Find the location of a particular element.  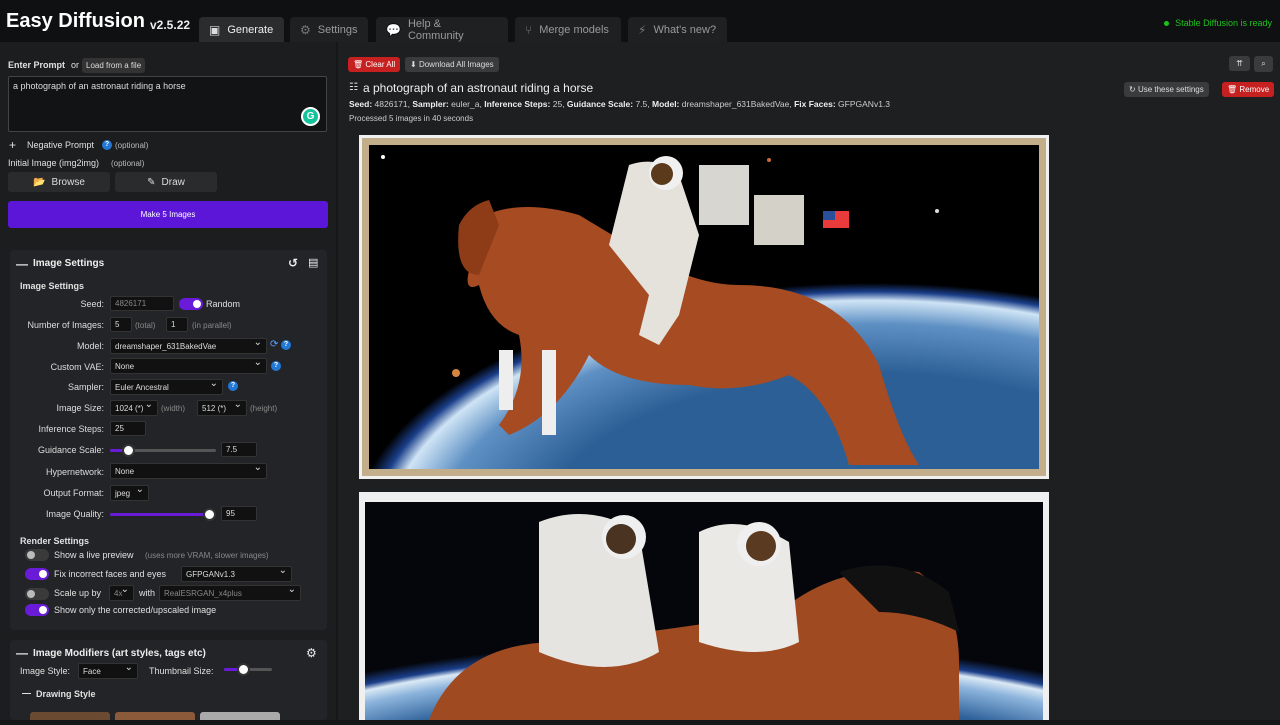

guidance-slider-knob is located at coordinates (129, 450).